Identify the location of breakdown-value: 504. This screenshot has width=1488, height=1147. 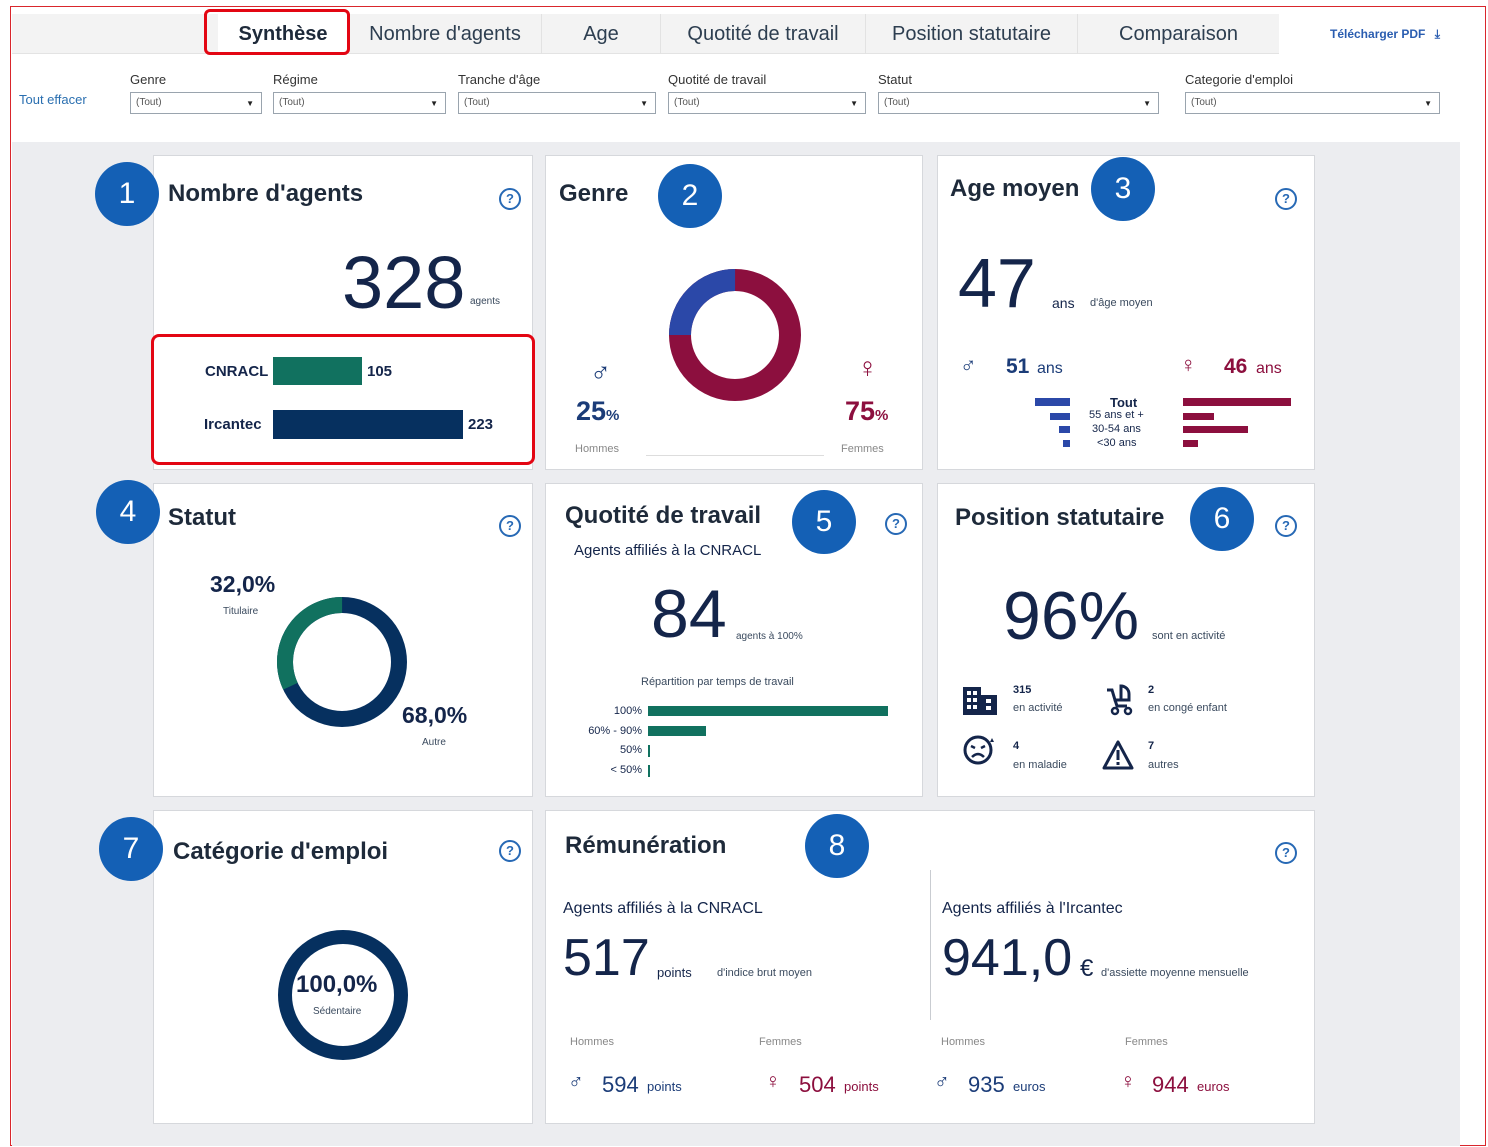
(817, 1084).